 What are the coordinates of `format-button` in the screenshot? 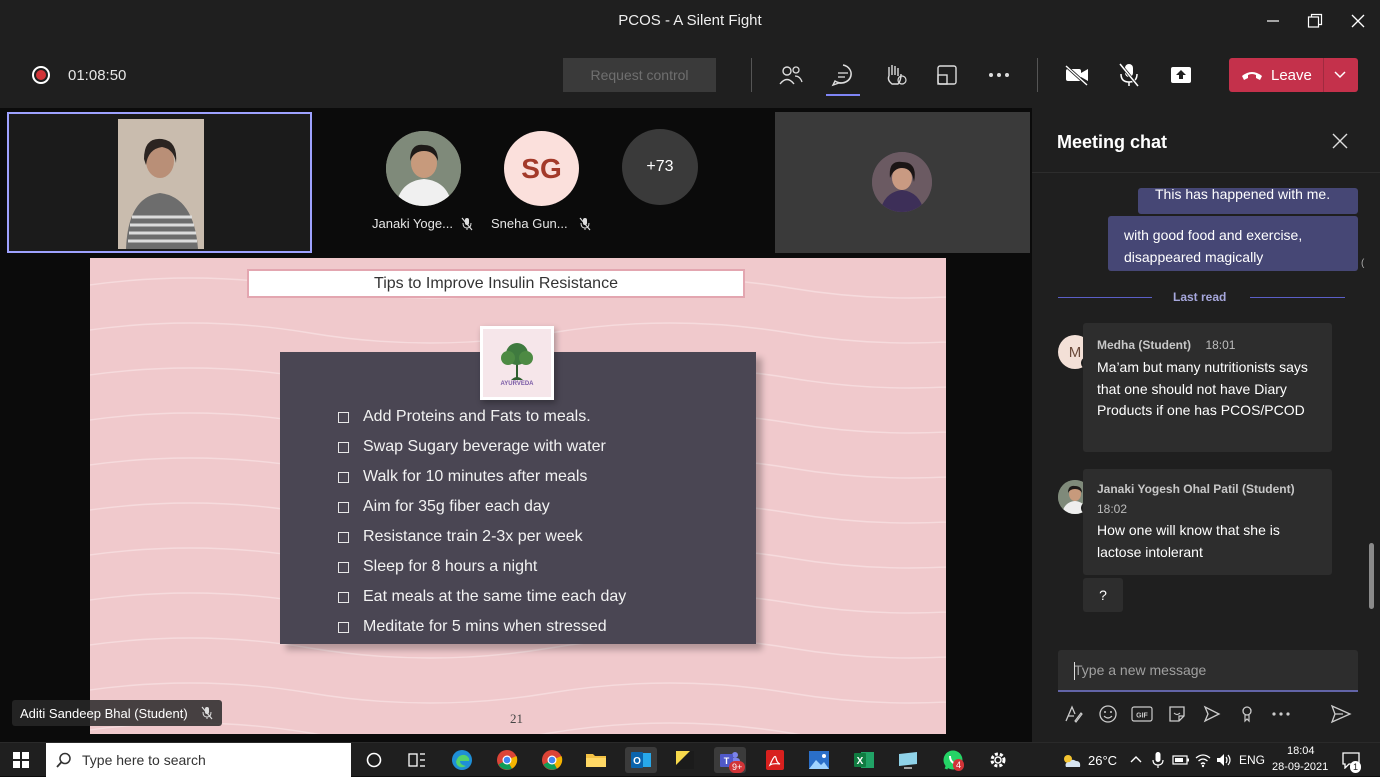 It's located at (1073, 714).